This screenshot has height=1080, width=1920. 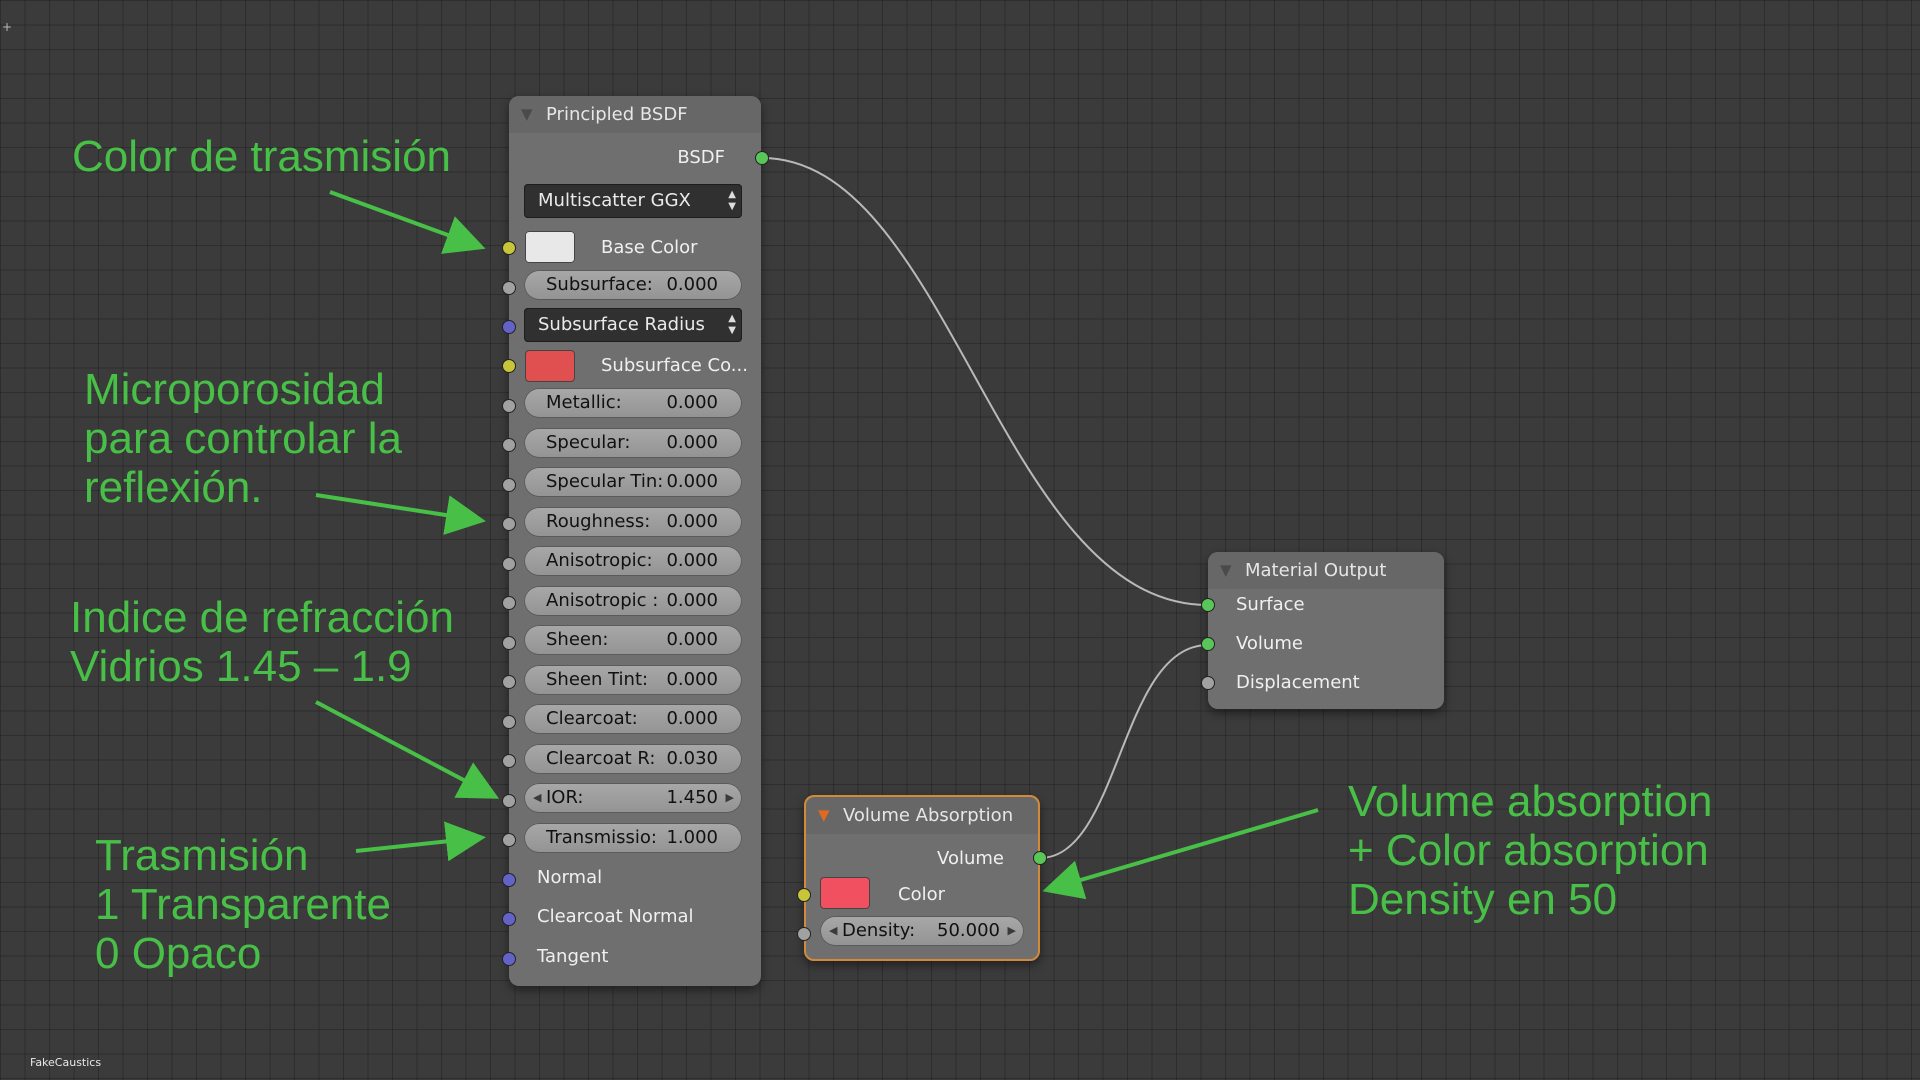 What do you see at coordinates (692, 560) in the screenshot?
I see `anisotropic-value: 0.000` at bounding box center [692, 560].